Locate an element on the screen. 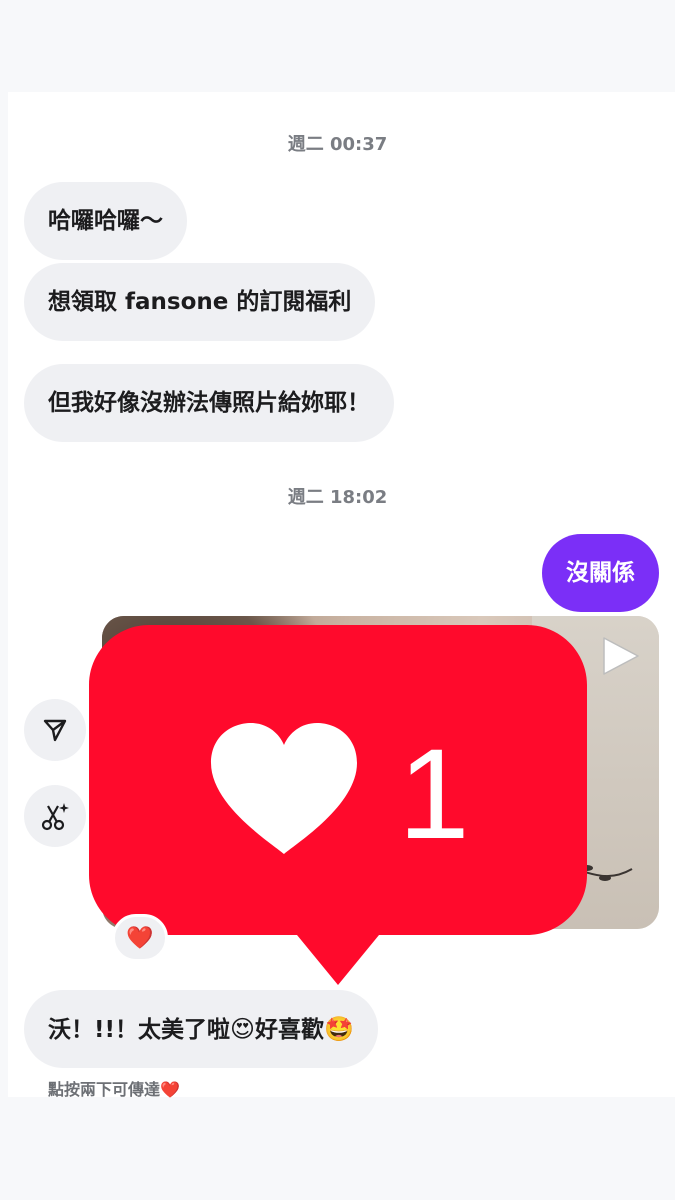 Image resolution: width=675 pixels, height=1200 pixels. message-bubble: 但我好像沒辦法傳照片給妳耶！ is located at coordinates (209, 403).